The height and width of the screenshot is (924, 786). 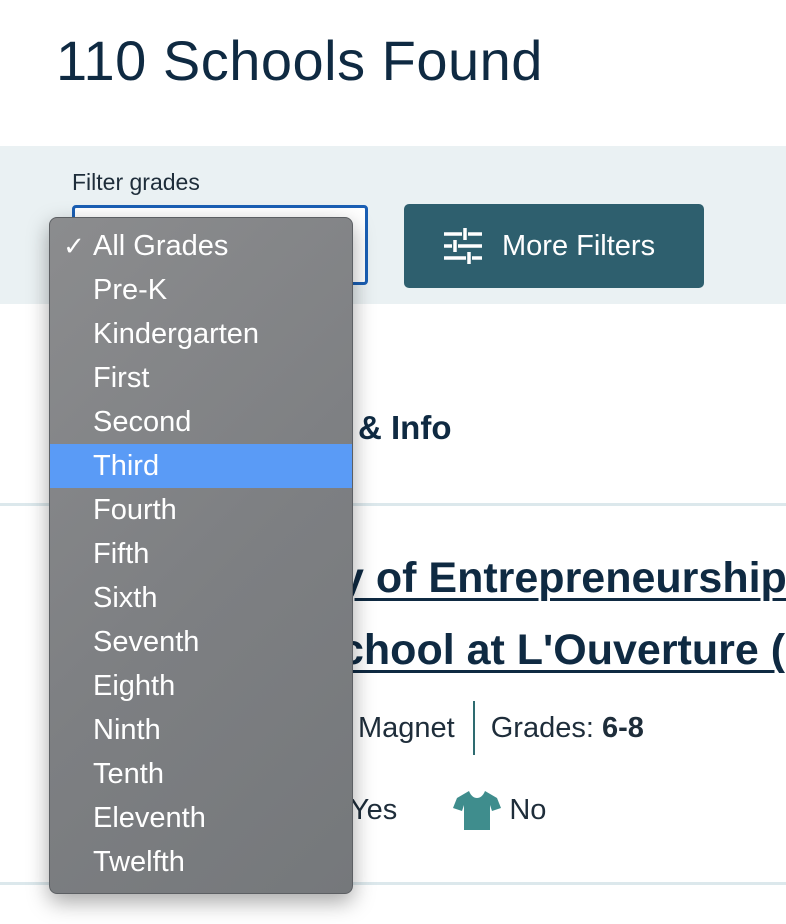 I want to click on grade-option-label: Eighth, so click(x=134, y=686).